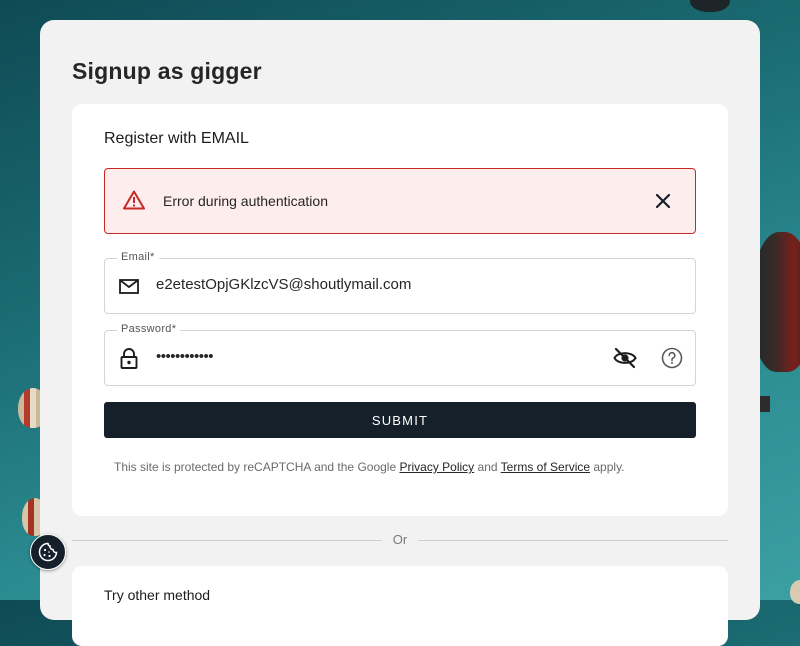 This screenshot has width=800, height=646. Describe the element at coordinates (663, 201) in the screenshot. I see `close-icon` at that location.